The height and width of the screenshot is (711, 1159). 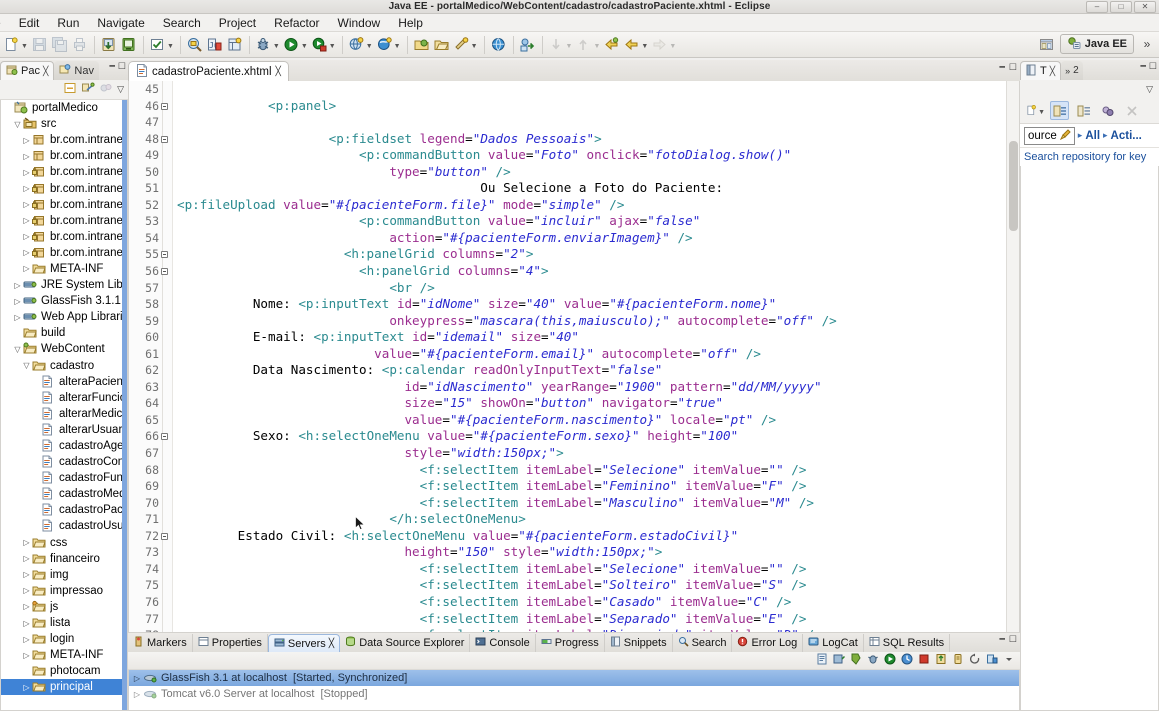 What do you see at coordinates (304, 643) in the screenshot?
I see `tab-servers: Servers ╳` at bounding box center [304, 643].